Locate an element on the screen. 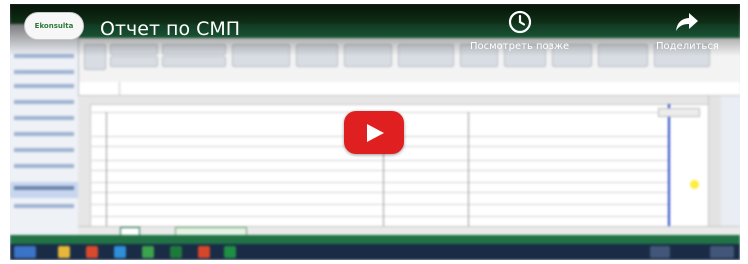 This screenshot has height=264, width=748. share-label: Поделиться is located at coordinates (687, 46).